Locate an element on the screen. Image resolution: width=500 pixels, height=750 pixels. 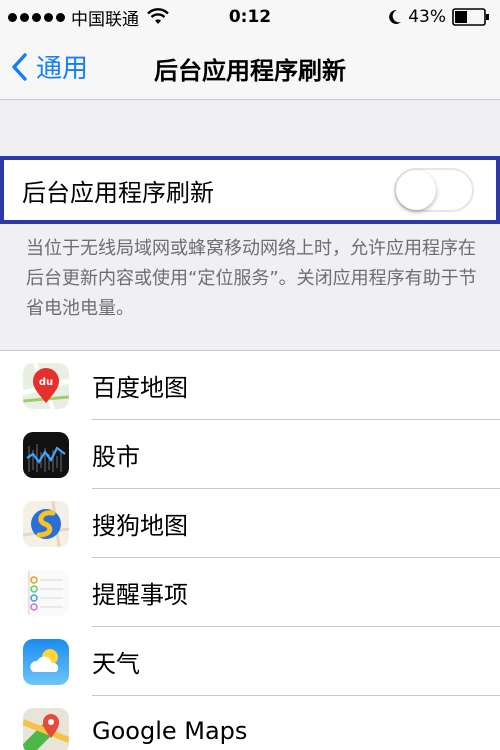
baidu-map-icon: du is located at coordinates (46, 385).